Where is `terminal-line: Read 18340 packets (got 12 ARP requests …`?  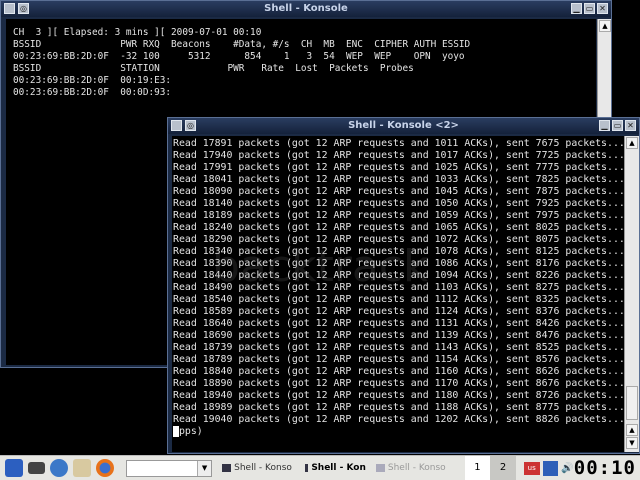 terminal-line: Read 18340 packets (got 12 ARP requests … is located at coordinates (398, 251).